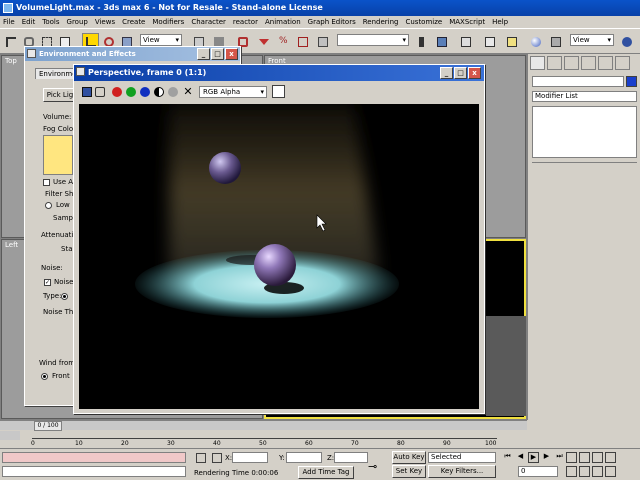 Image resolution: width=640 pixels, height=480 pixels. Describe the element at coordinates (168, 22) in the screenshot. I see `menu-modifiers: Modifiers` at that location.